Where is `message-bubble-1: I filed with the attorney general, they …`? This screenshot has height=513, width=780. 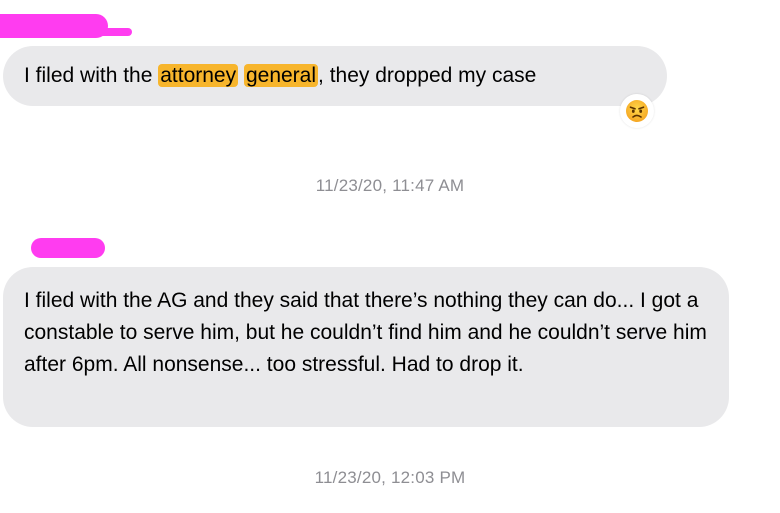
message-bubble-1: I filed with the attorney general, they … is located at coordinates (335, 76).